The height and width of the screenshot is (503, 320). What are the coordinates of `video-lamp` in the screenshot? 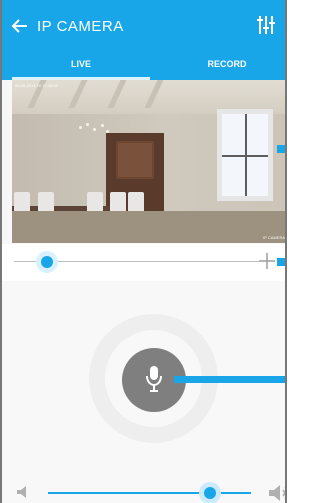 It's located at (93, 133).